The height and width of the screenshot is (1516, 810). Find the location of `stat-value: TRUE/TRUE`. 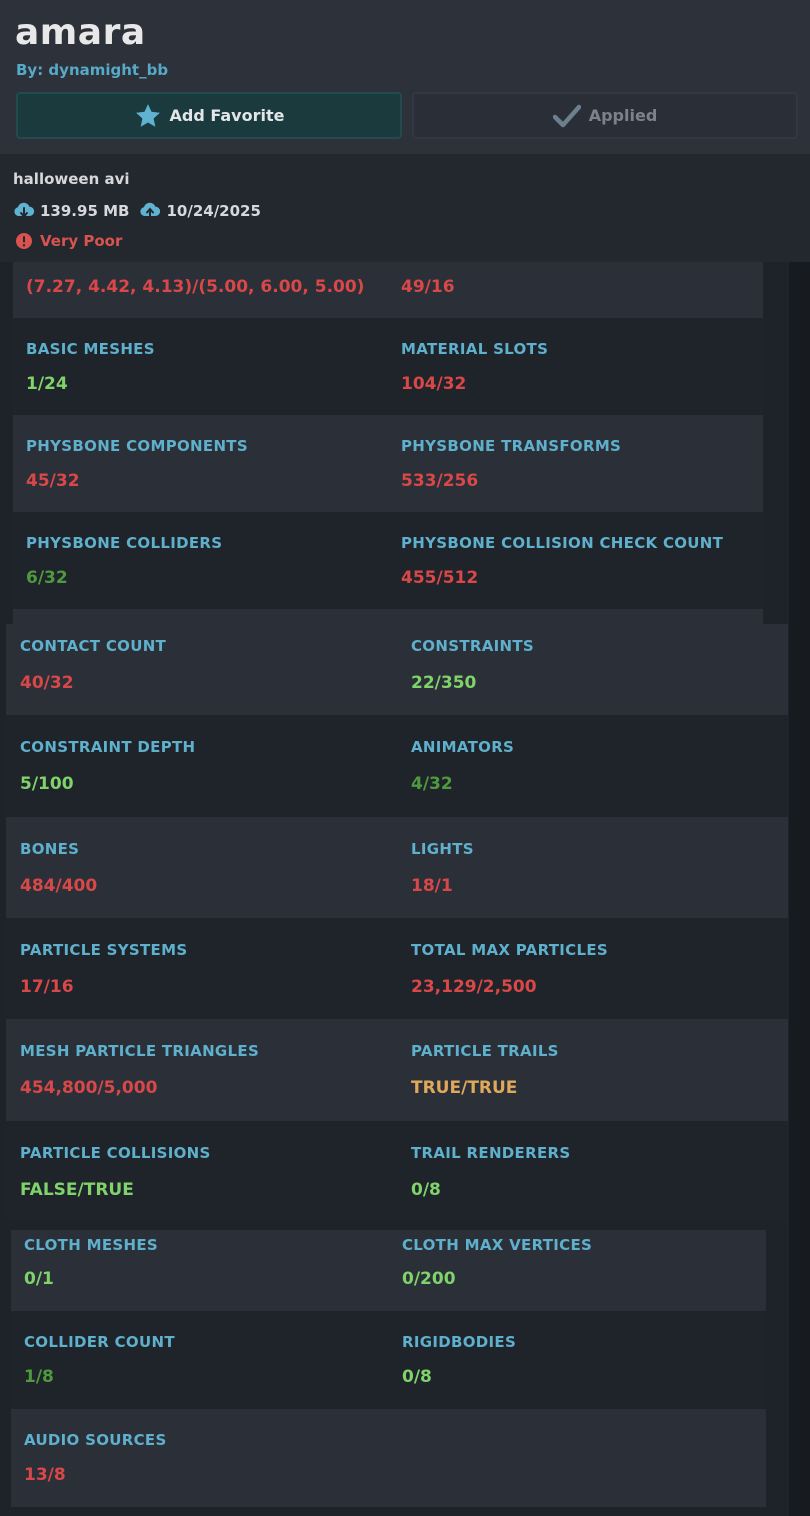

stat-value: TRUE/TRUE is located at coordinates (464, 1088).